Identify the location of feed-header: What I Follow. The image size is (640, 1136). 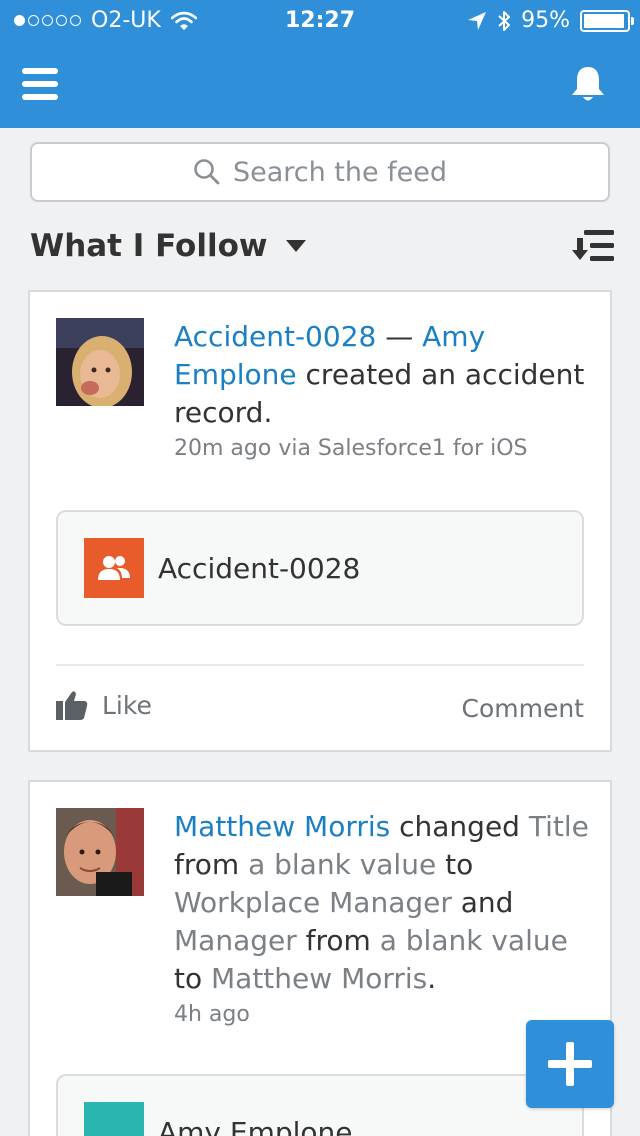
(322, 248).